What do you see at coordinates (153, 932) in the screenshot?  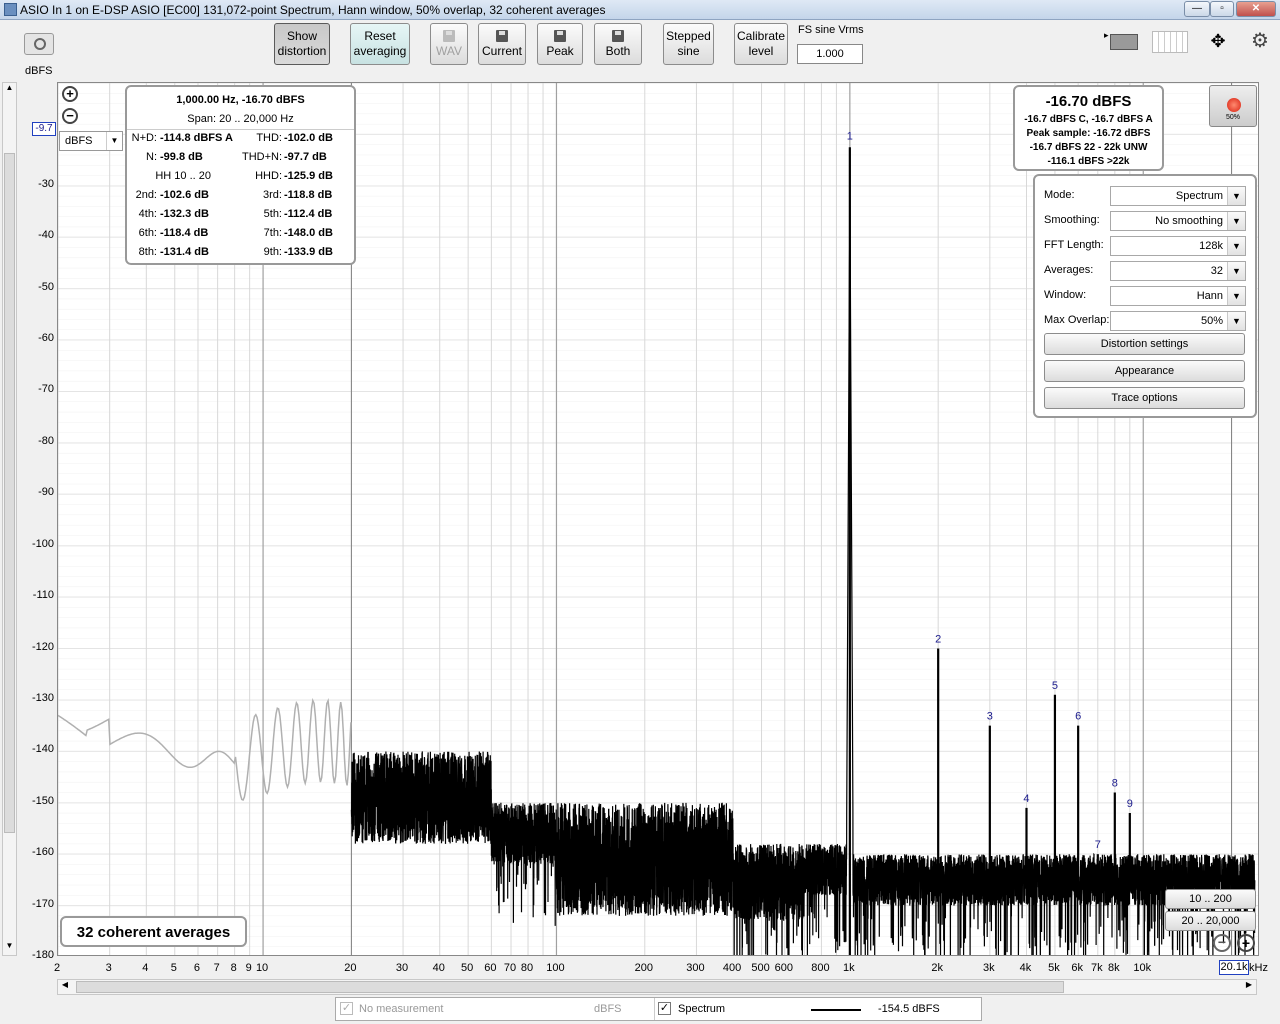 I see `averages-badge-text: 32 coherent averages` at bounding box center [153, 932].